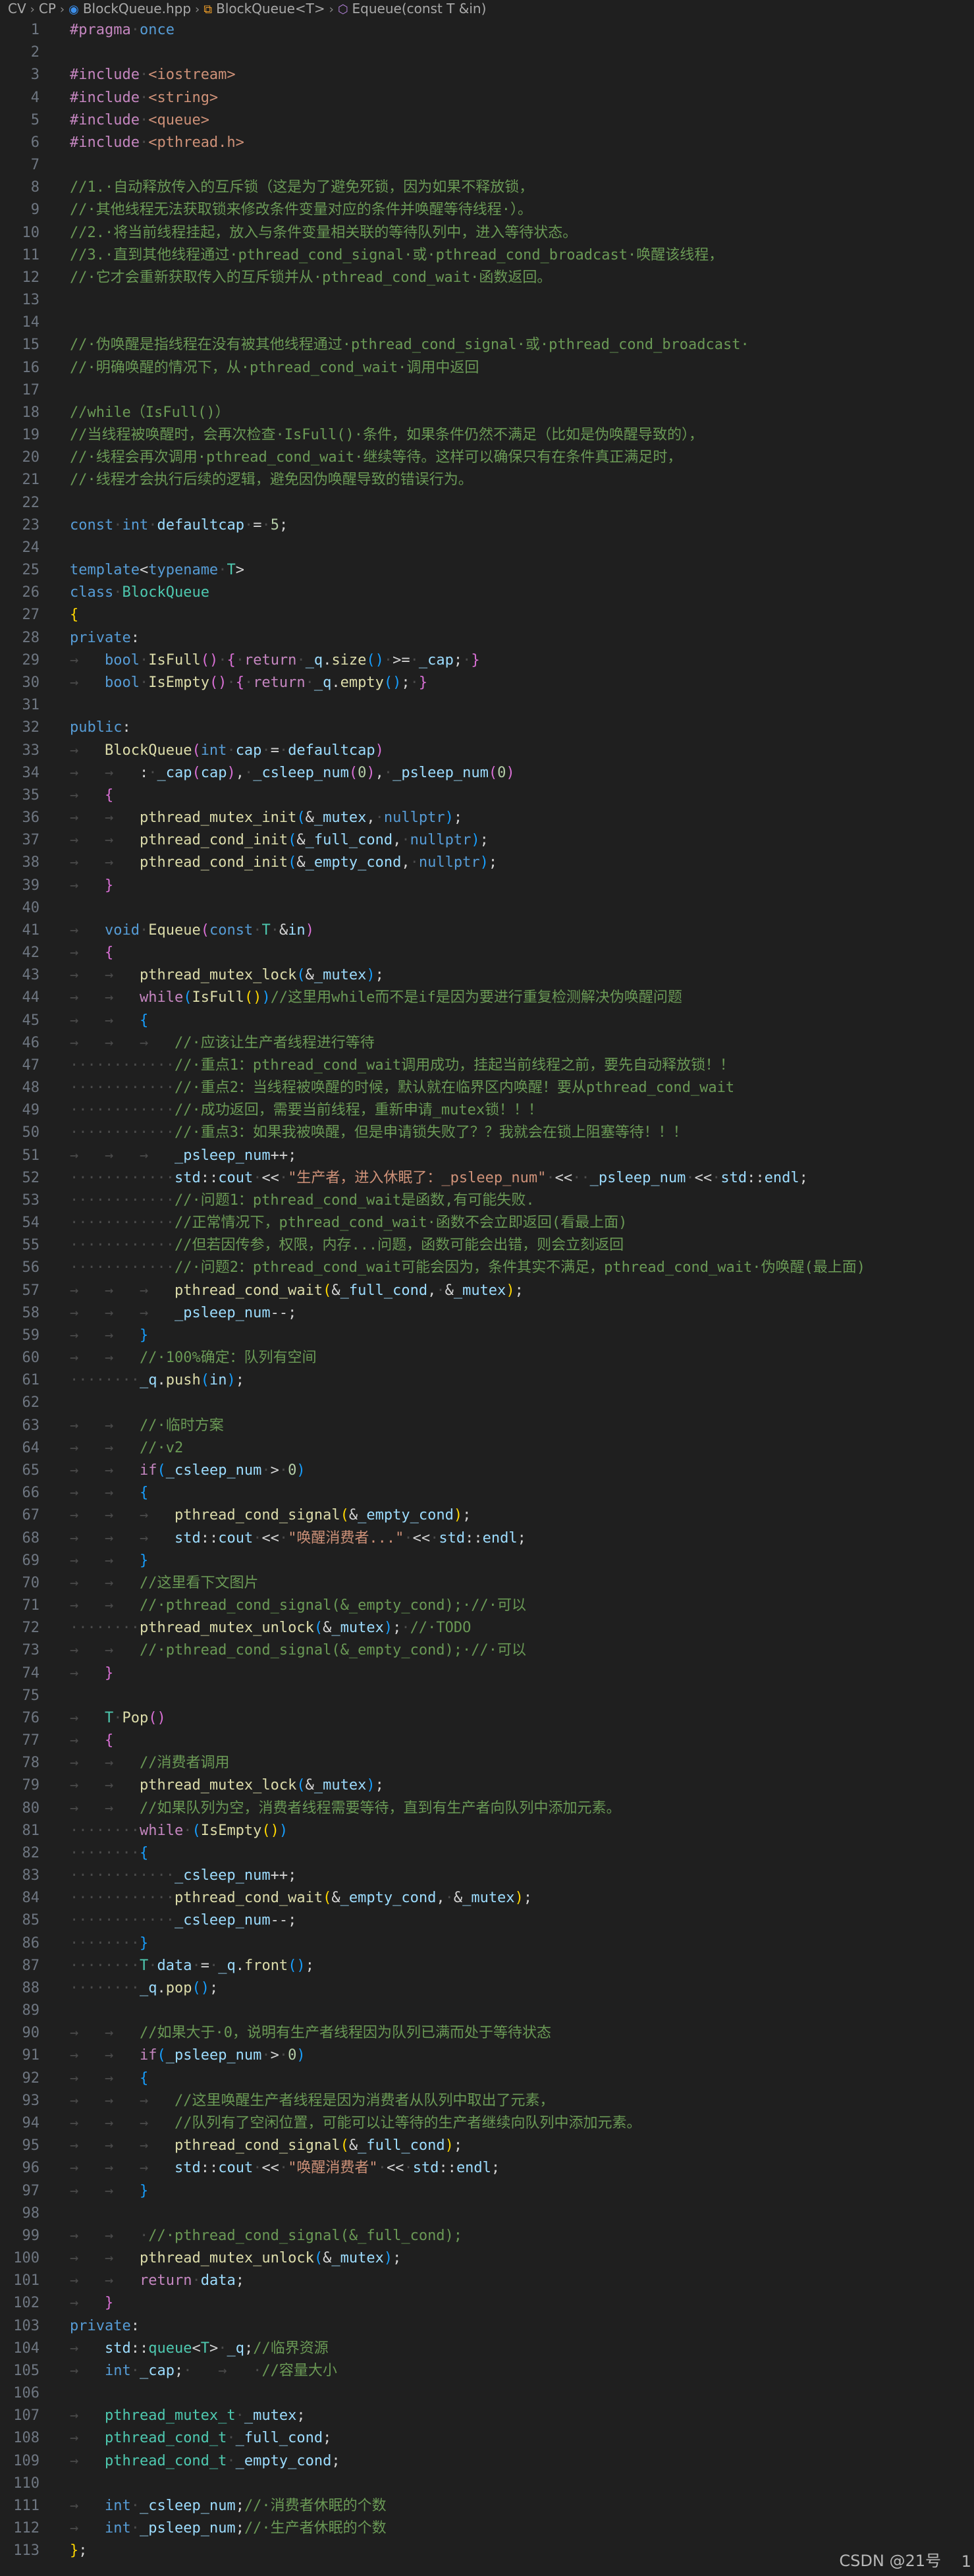 The image size is (974, 2576). What do you see at coordinates (487, 188) in the screenshot?
I see `code-line: 8 //1.·自动释放传入的互斥锁（这是为了避免死锁，因为如果不释放锁，` at bounding box center [487, 188].